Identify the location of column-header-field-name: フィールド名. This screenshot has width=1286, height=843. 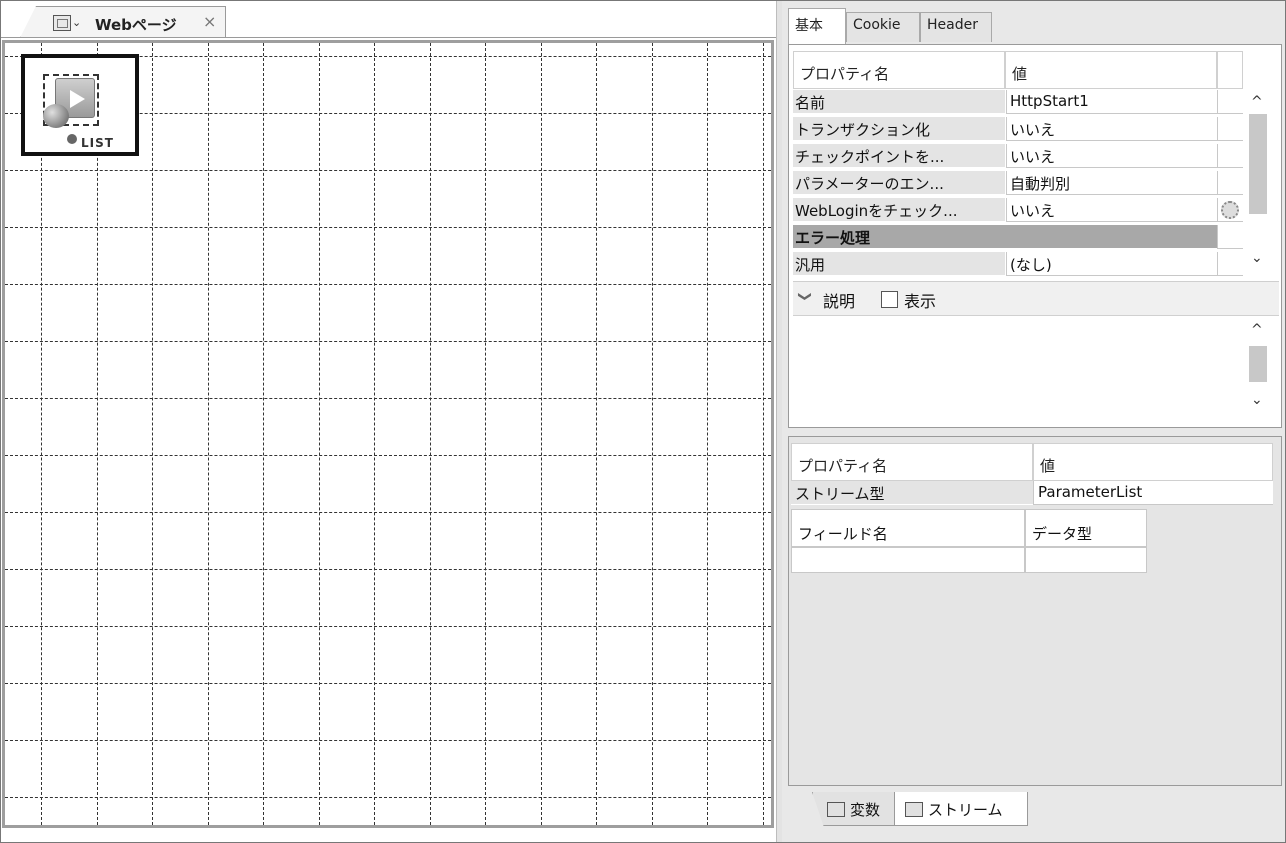
(908, 528).